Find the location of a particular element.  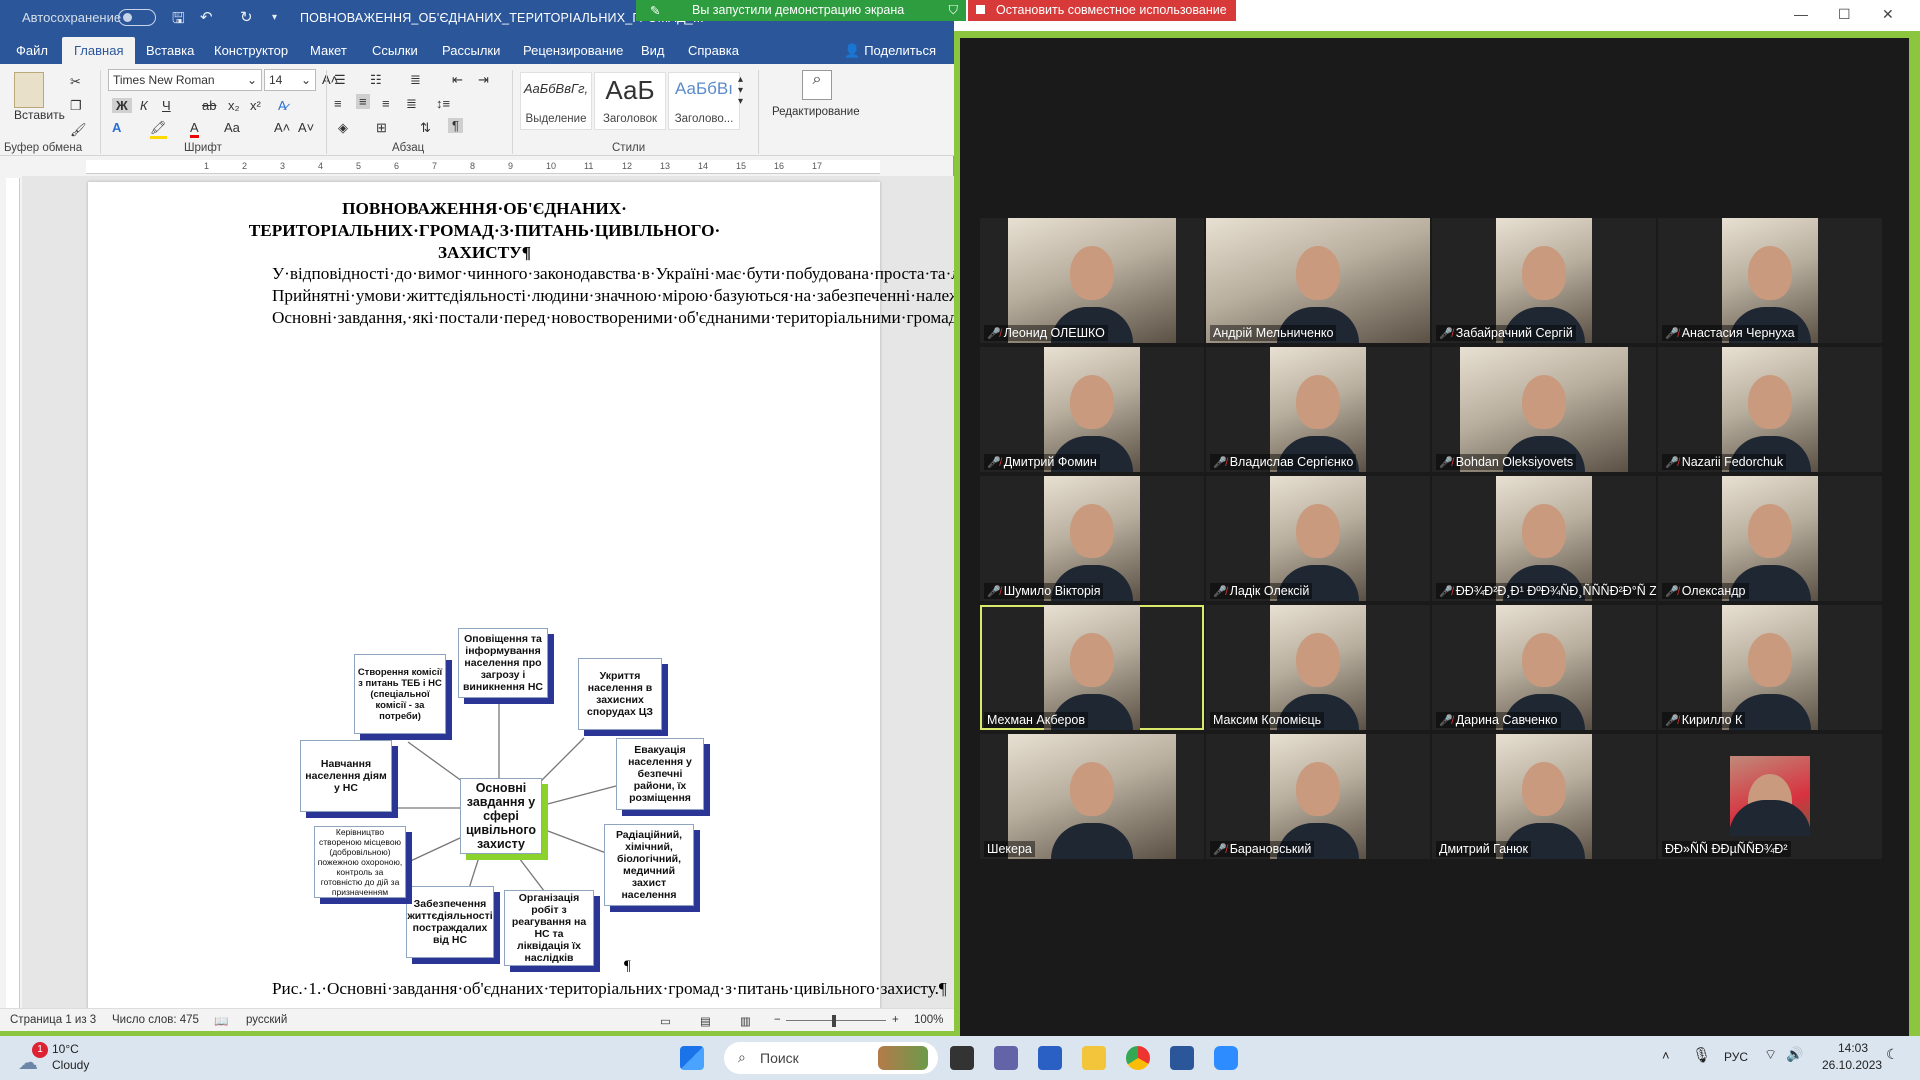

tab-mailings: Рассылки is located at coordinates (471, 50).